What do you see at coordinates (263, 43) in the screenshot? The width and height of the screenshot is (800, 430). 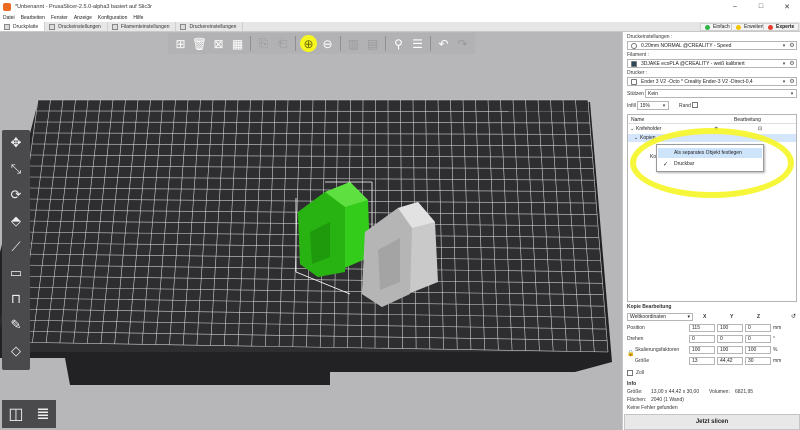 I see `copy-icon: ⎘` at bounding box center [263, 43].